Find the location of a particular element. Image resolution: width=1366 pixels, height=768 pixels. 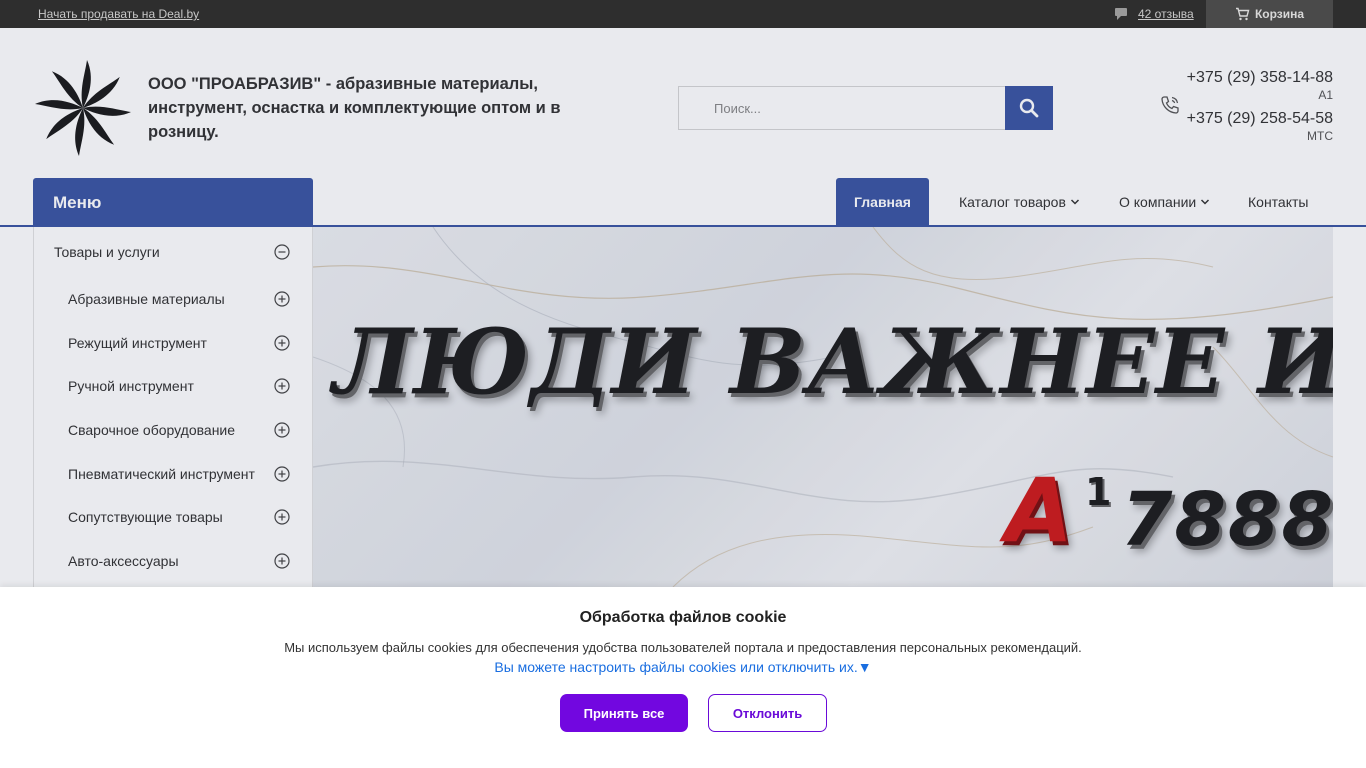

nav-contacts: Контакты is located at coordinates (1278, 201).